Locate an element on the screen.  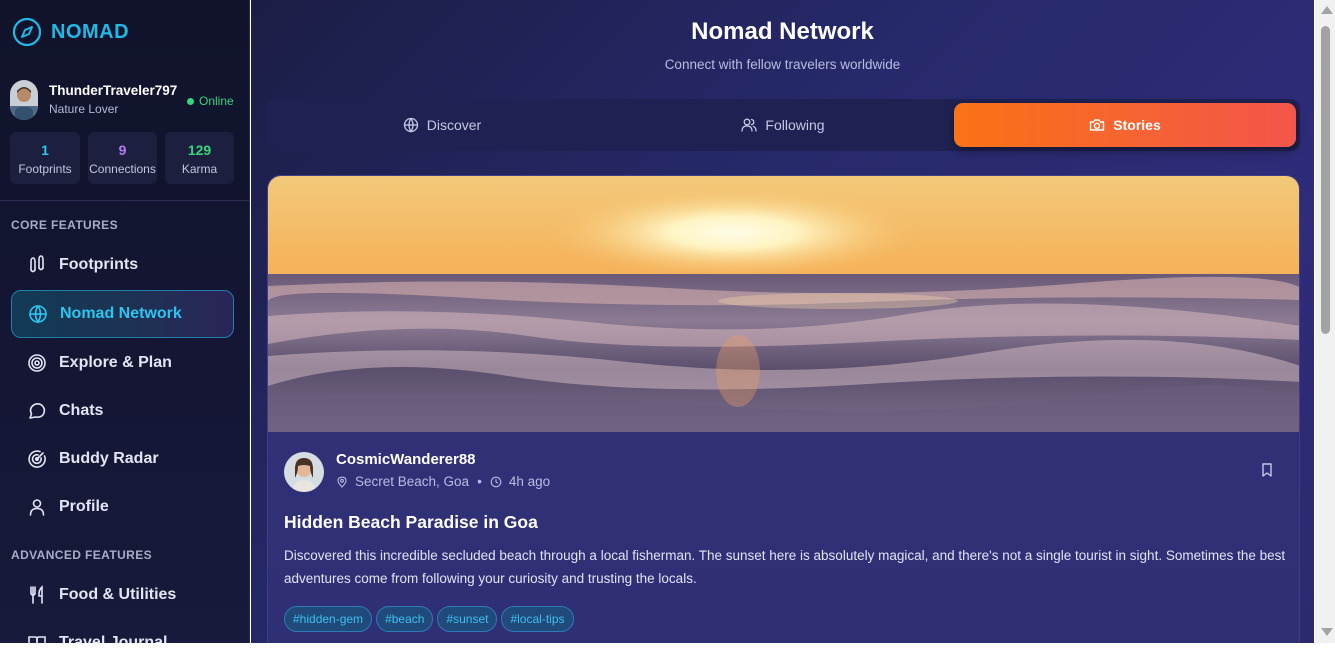
online-status: Online is located at coordinates (210, 101).